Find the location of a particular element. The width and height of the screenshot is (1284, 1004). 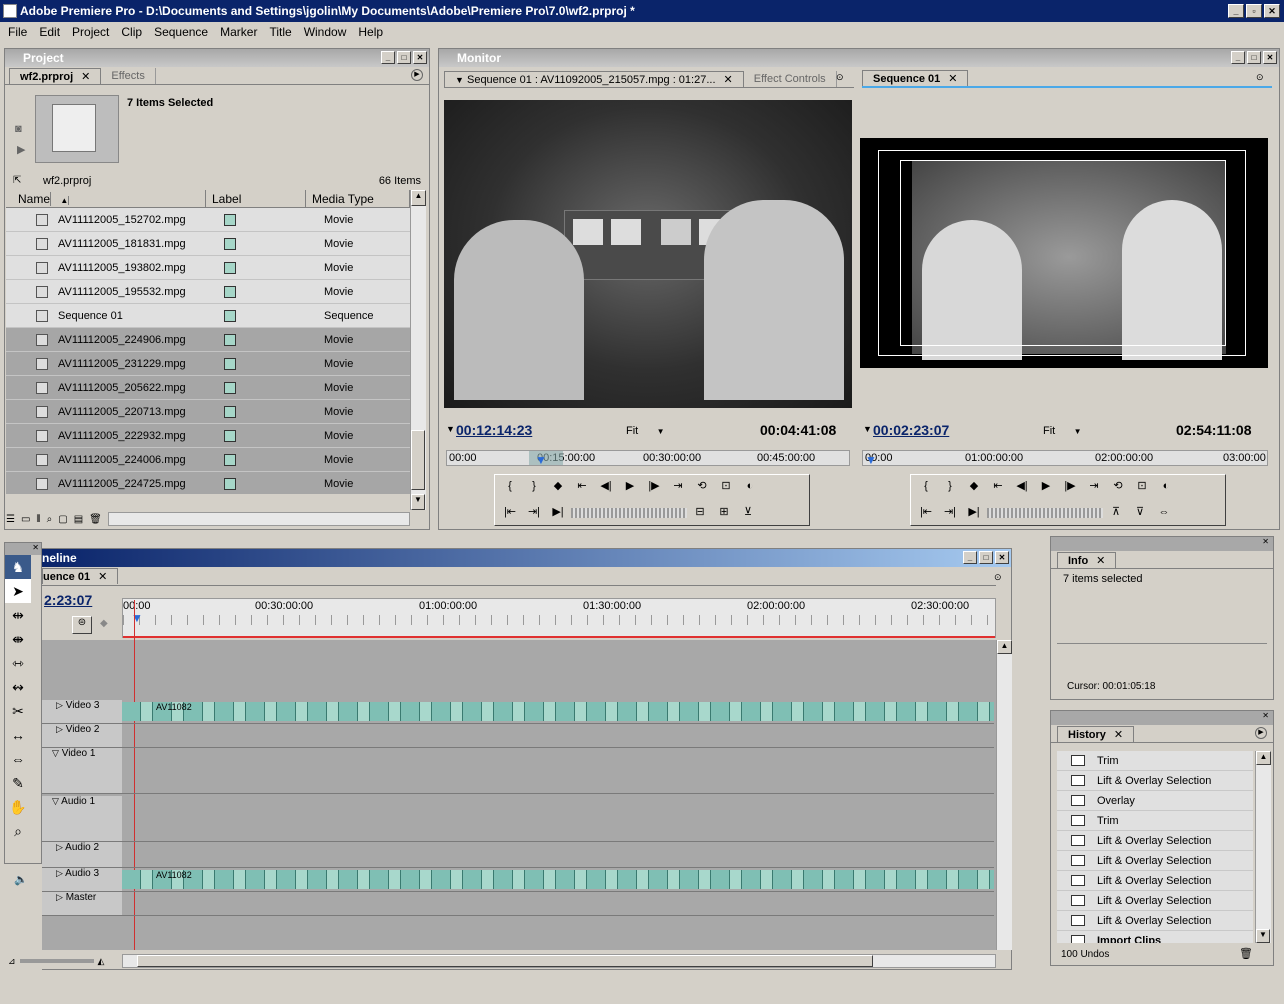

menu-marker: Marker is located at coordinates (238, 32).